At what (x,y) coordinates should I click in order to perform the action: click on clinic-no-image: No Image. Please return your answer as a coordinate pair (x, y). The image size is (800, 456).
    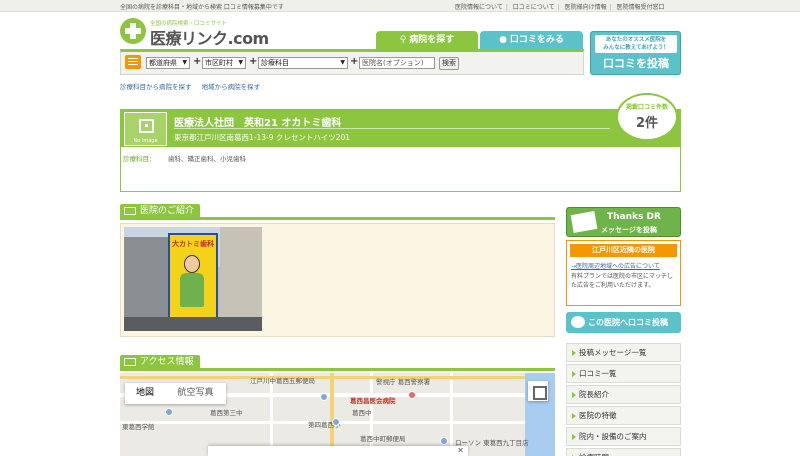
    Looking at the image, I should click on (145, 129).